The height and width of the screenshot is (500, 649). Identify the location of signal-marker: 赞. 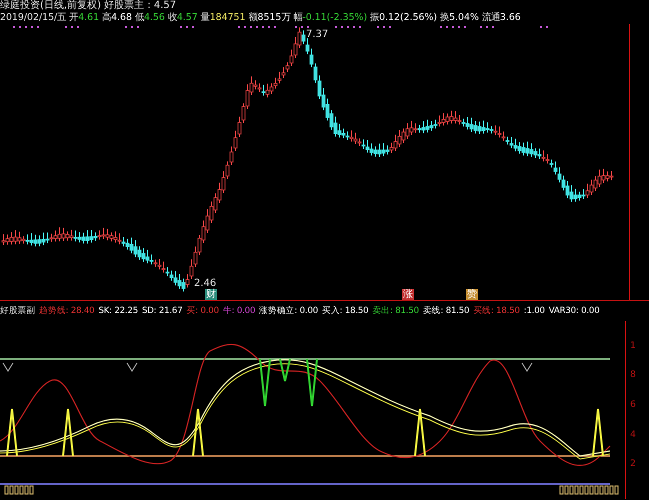
(472, 294).